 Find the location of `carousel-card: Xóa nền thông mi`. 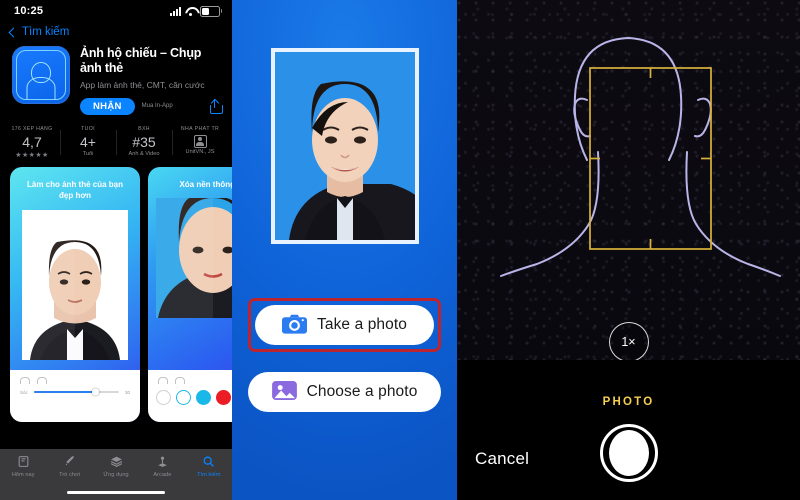

carousel-card: Xóa nền thông mi is located at coordinates (190, 294).